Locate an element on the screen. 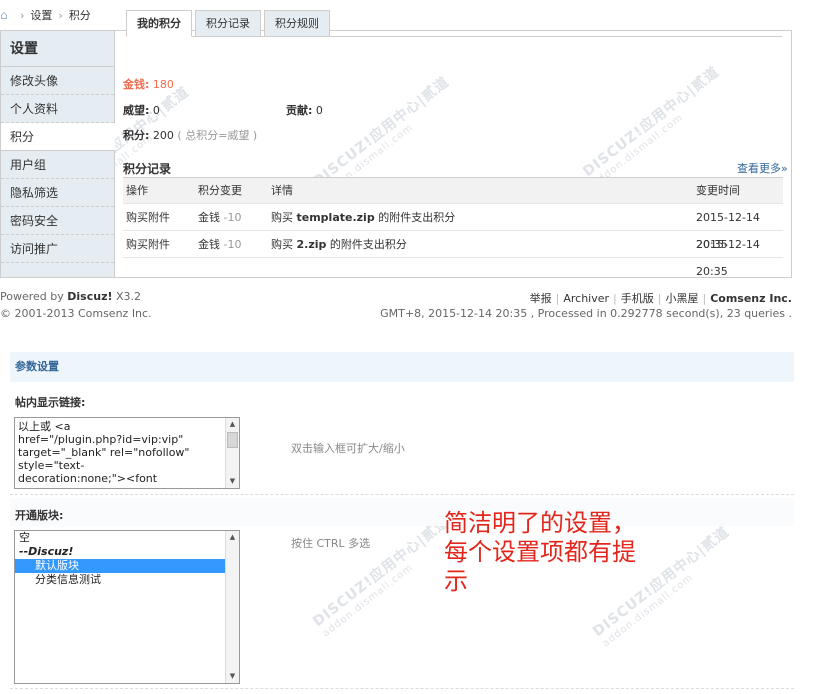  forum-setting-label: 开通版块: is located at coordinates (39, 515).